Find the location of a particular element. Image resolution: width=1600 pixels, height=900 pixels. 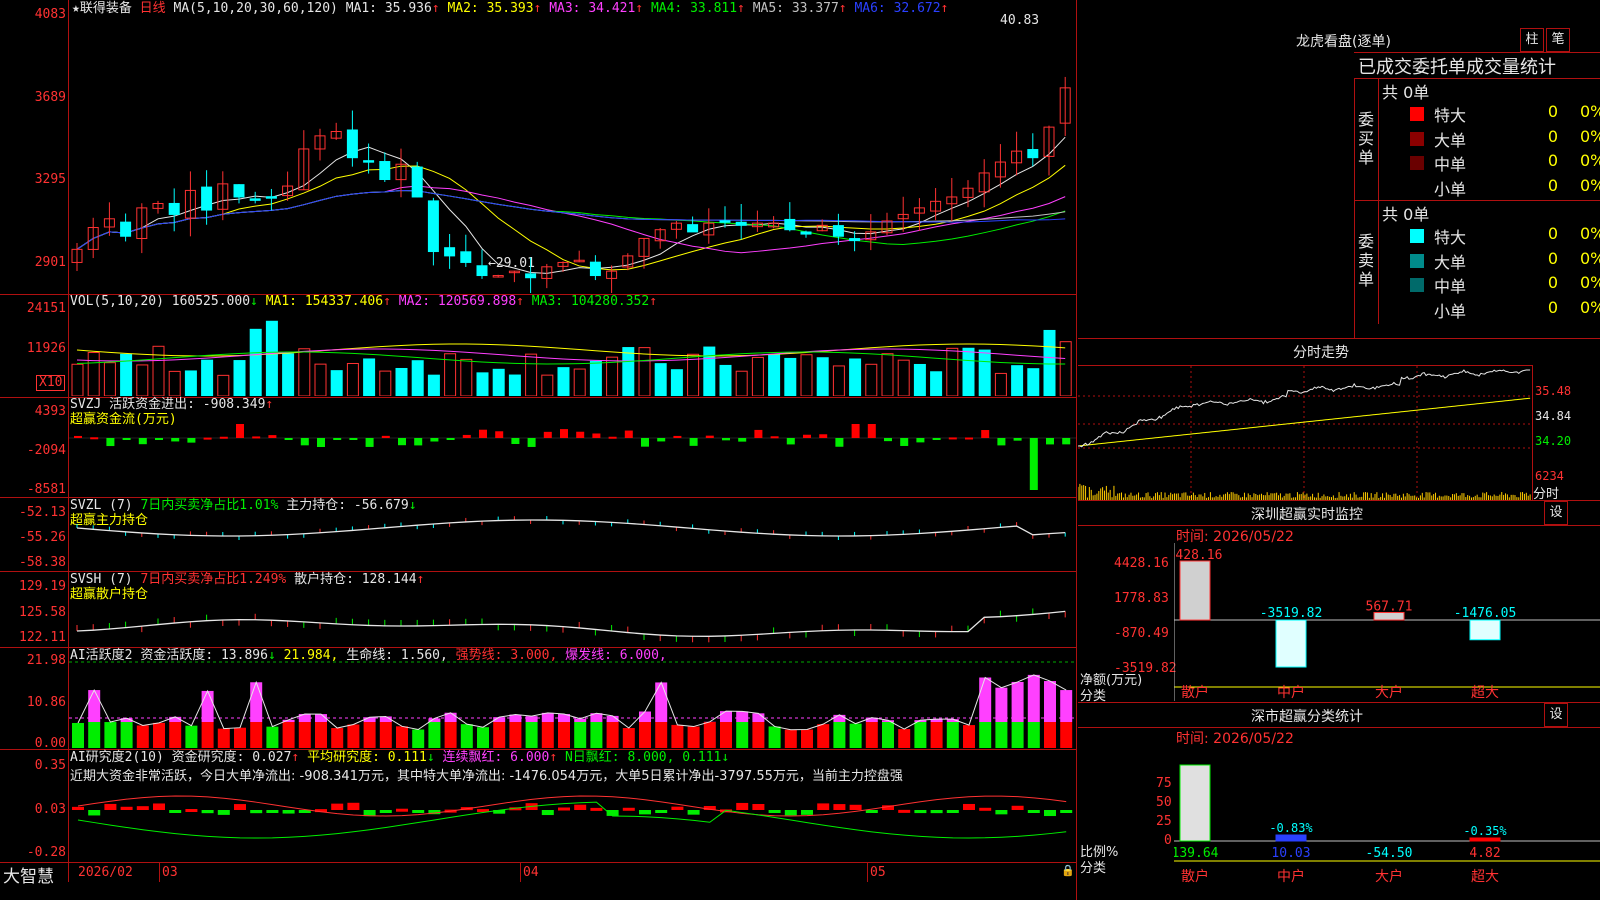

svzl-chart is located at coordinates (572, 542).